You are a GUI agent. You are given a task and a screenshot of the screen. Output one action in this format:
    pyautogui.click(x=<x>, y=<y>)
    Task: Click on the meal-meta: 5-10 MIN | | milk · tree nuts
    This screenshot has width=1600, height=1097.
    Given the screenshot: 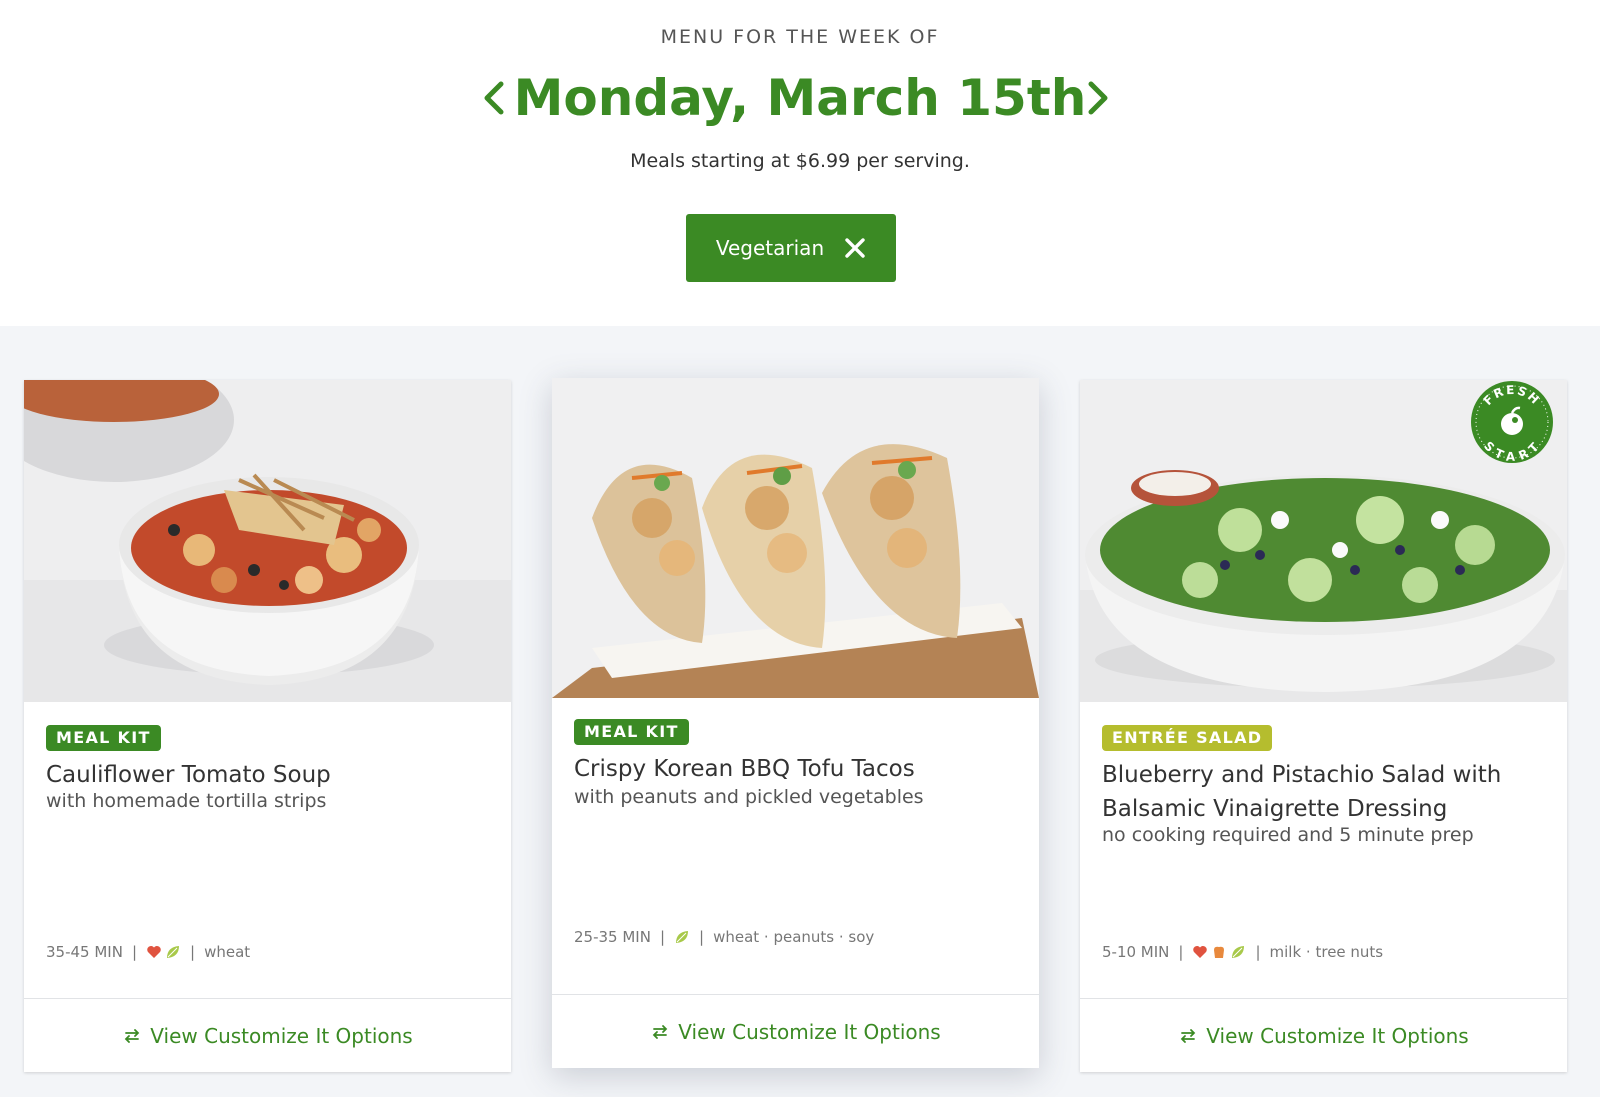 What is the action you would take?
    pyautogui.click(x=1242, y=952)
    